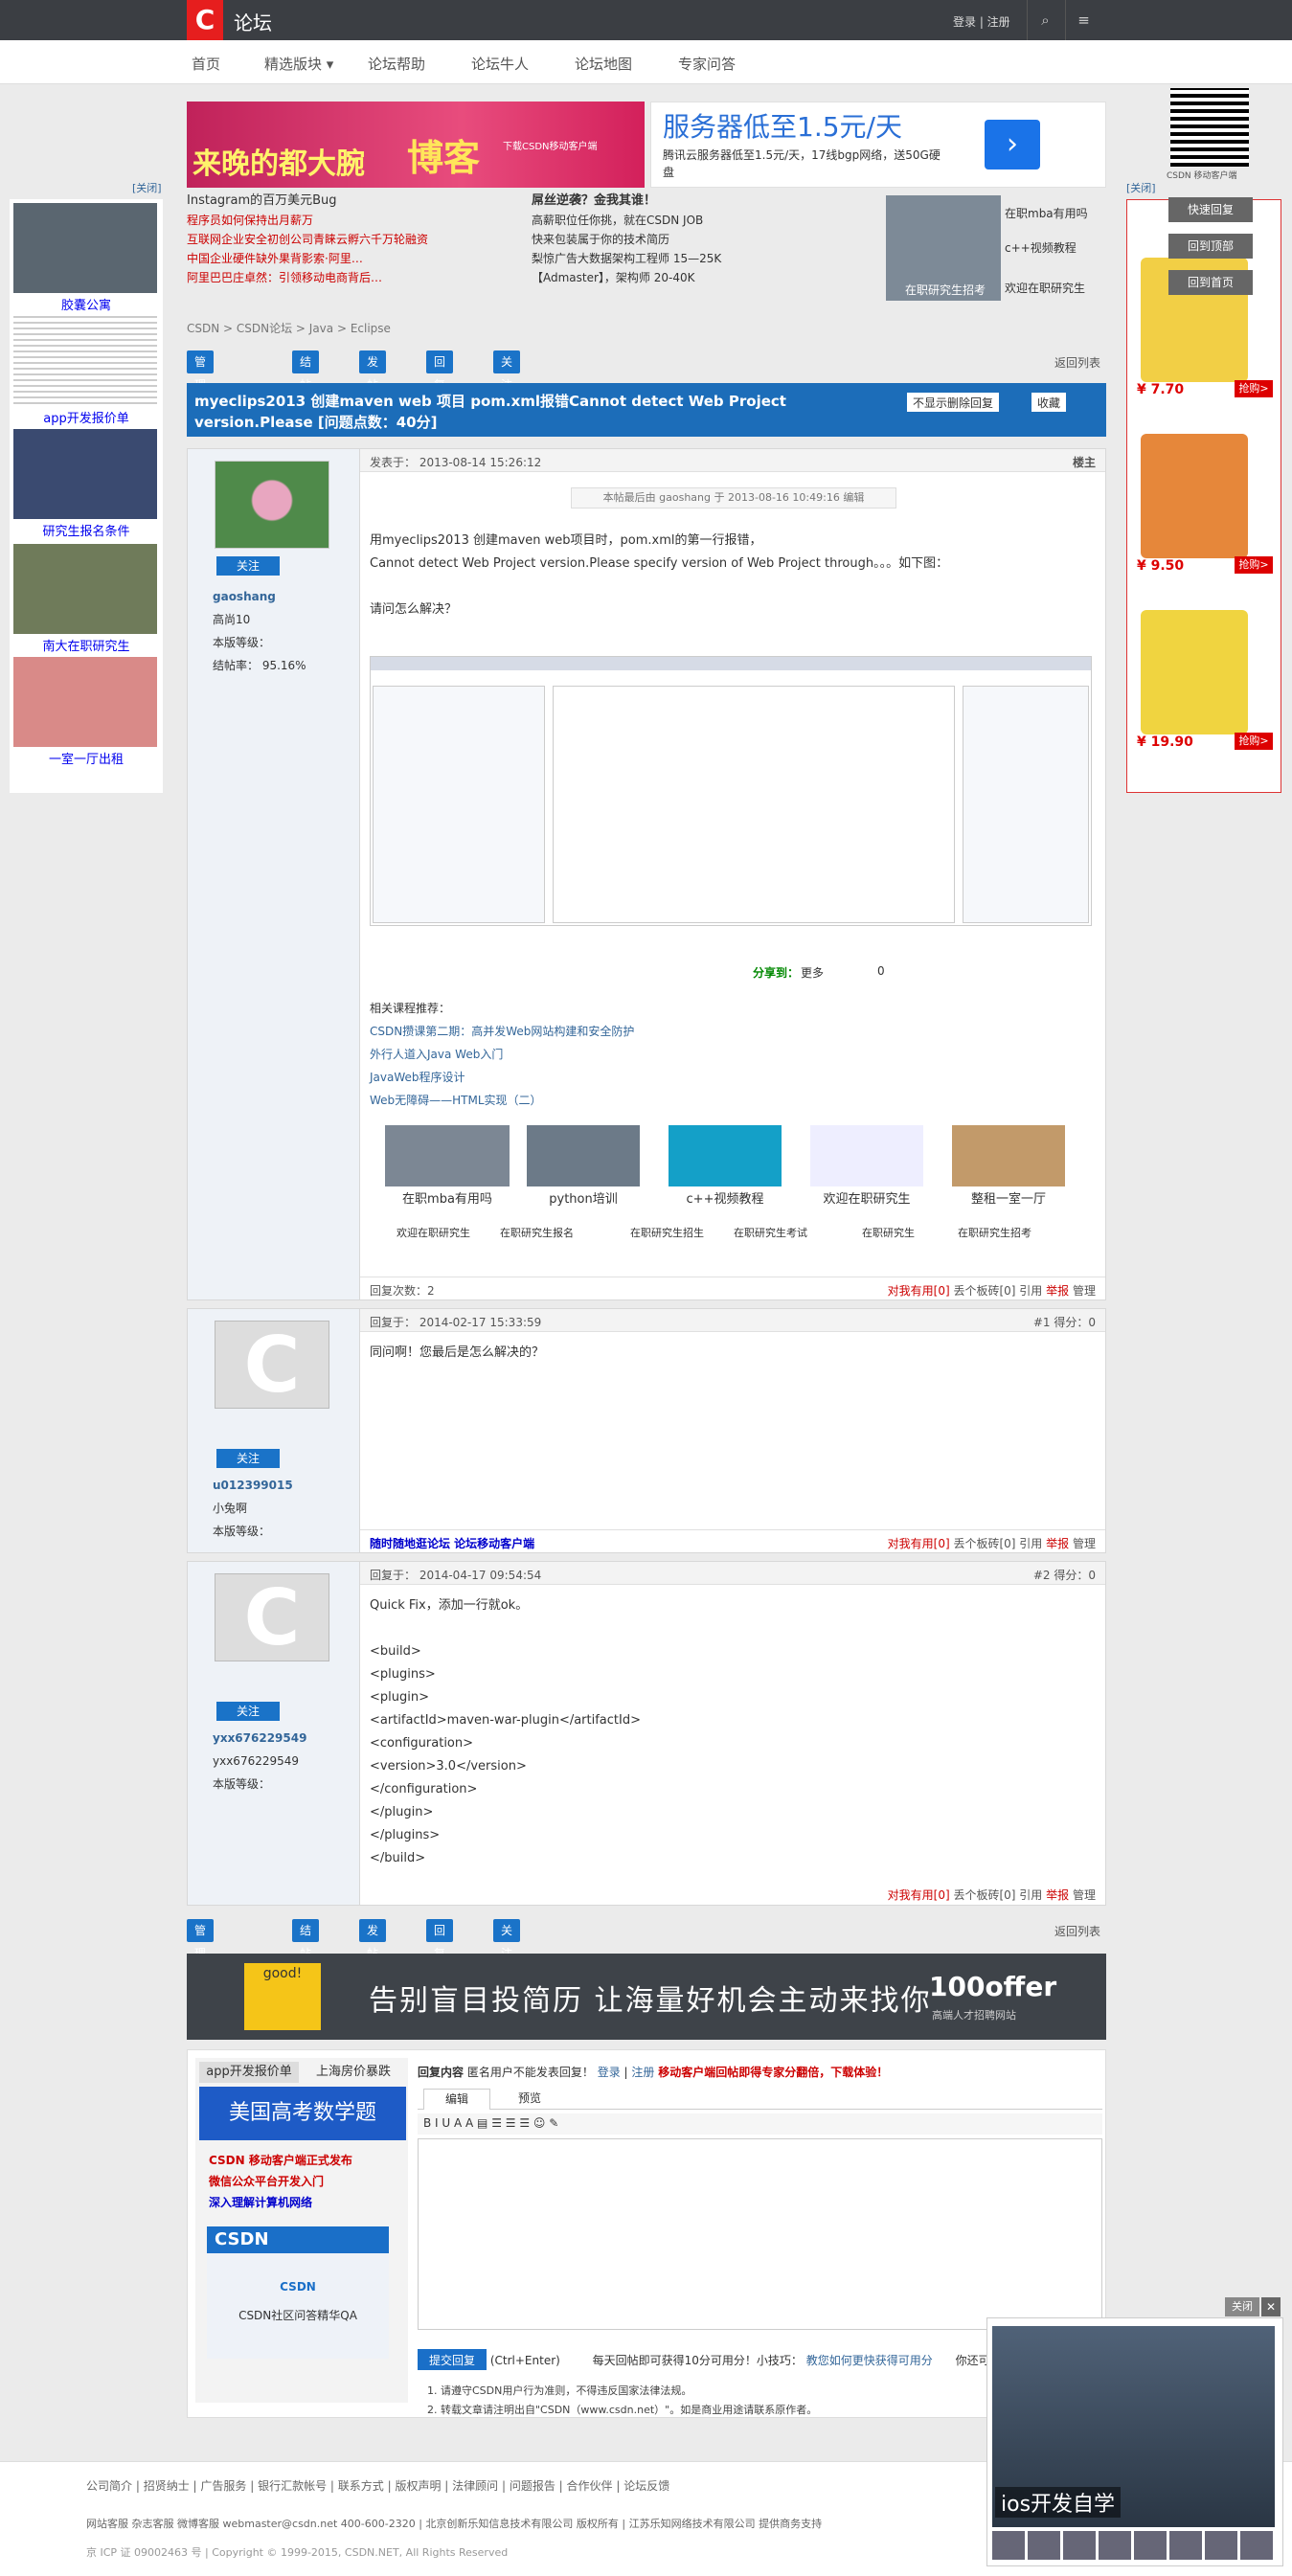 This screenshot has width=1292, height=2576. Describe the element at coordinates (206, 64) in the screenshot. I see `nav-home: 首页` at that location.